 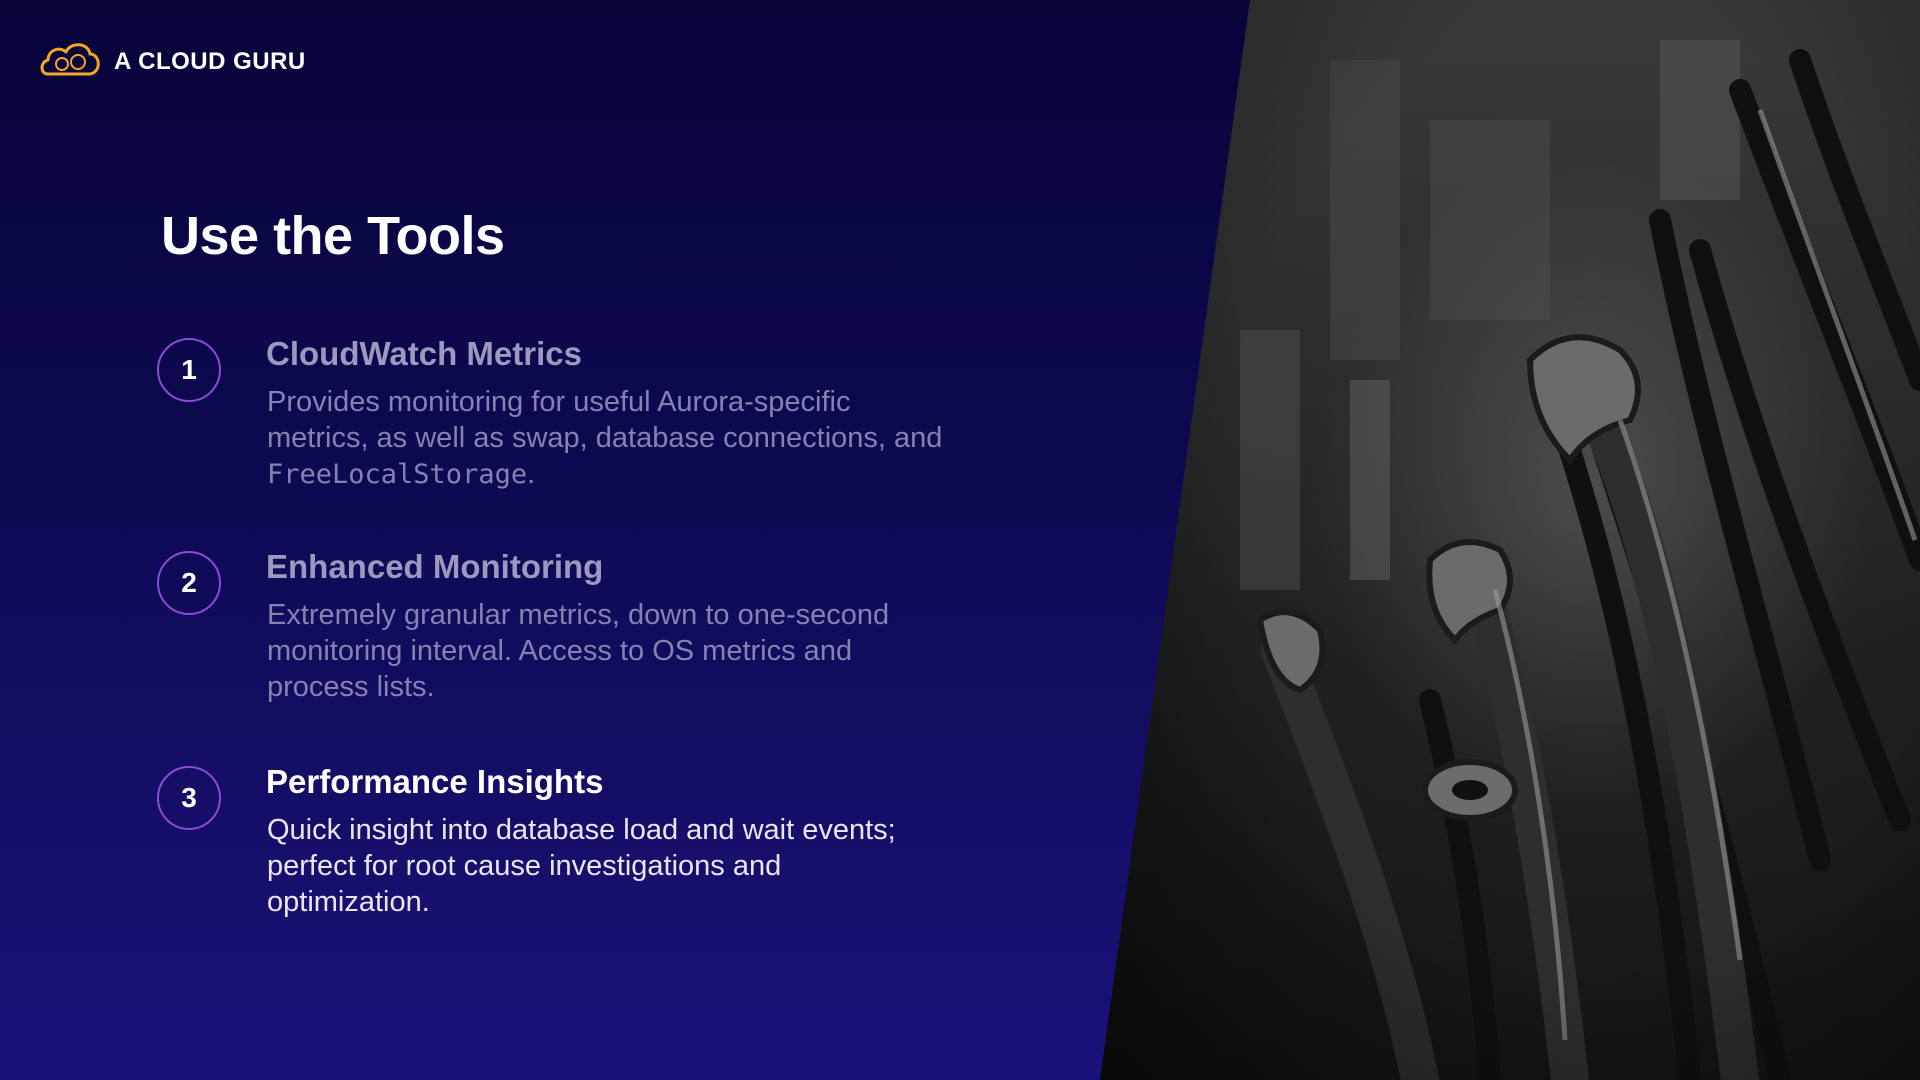 What do you see at coordinates (397, 474) in the screenshot?
I see `inline-code: FreeLocalStorage` at bounding box center [397, 474].